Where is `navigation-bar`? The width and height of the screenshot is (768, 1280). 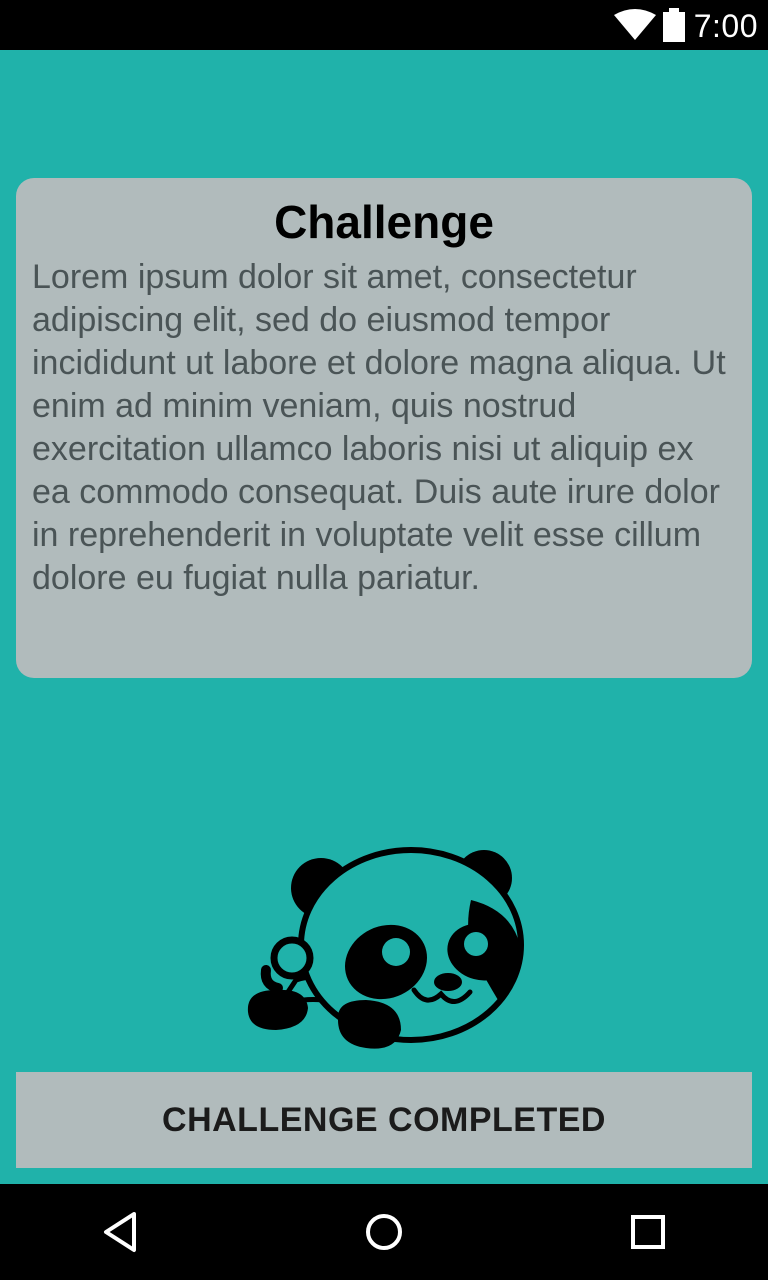
navigation-bar is located at coordinates (384, 1232).